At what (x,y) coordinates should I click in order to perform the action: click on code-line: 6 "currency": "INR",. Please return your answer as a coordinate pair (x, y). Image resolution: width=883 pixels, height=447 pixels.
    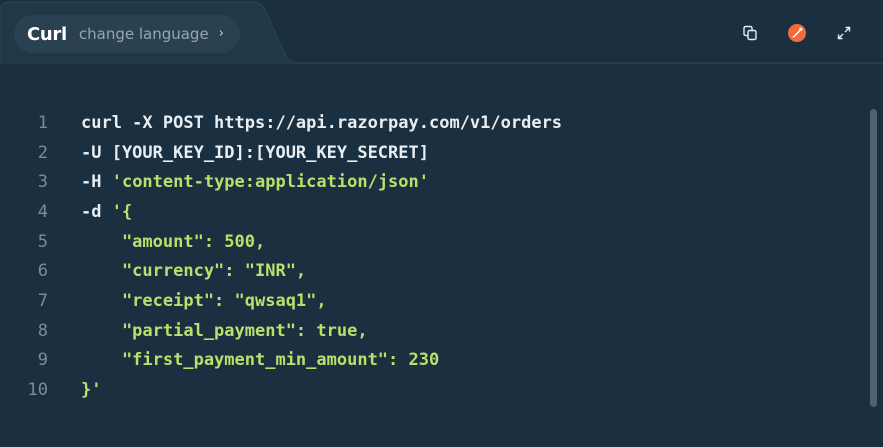
    Looking at the image, I should click on (430, 271).